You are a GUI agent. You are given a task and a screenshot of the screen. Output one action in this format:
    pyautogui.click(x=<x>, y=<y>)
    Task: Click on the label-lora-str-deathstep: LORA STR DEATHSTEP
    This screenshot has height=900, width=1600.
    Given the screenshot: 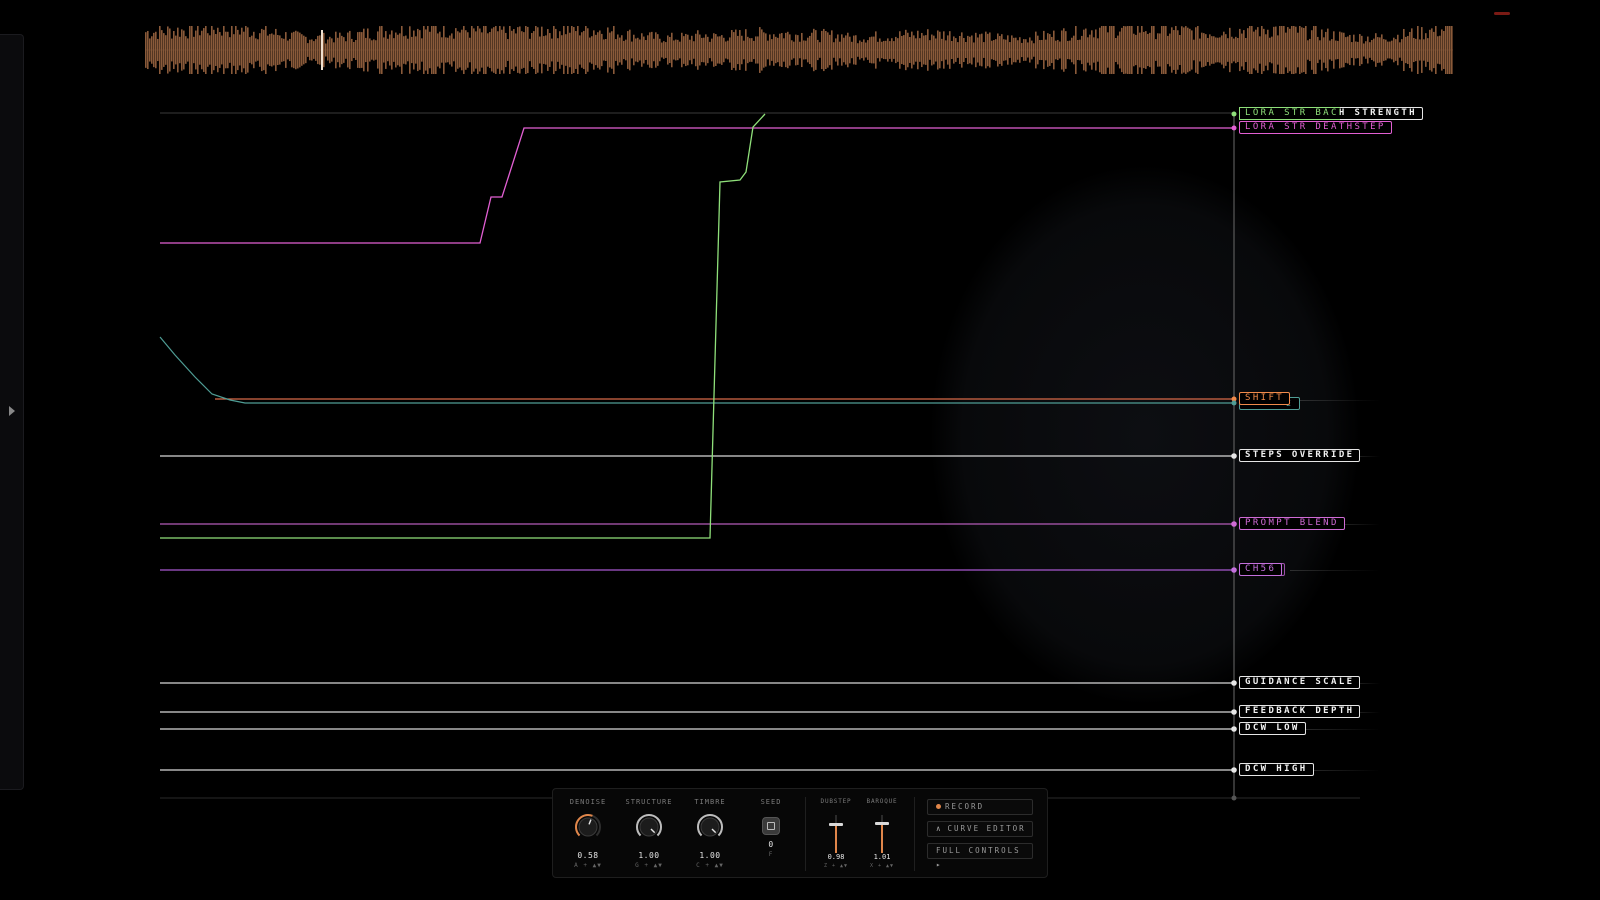 What is the action you would take?
    pyautogui.click(x=1315, y=127)
    